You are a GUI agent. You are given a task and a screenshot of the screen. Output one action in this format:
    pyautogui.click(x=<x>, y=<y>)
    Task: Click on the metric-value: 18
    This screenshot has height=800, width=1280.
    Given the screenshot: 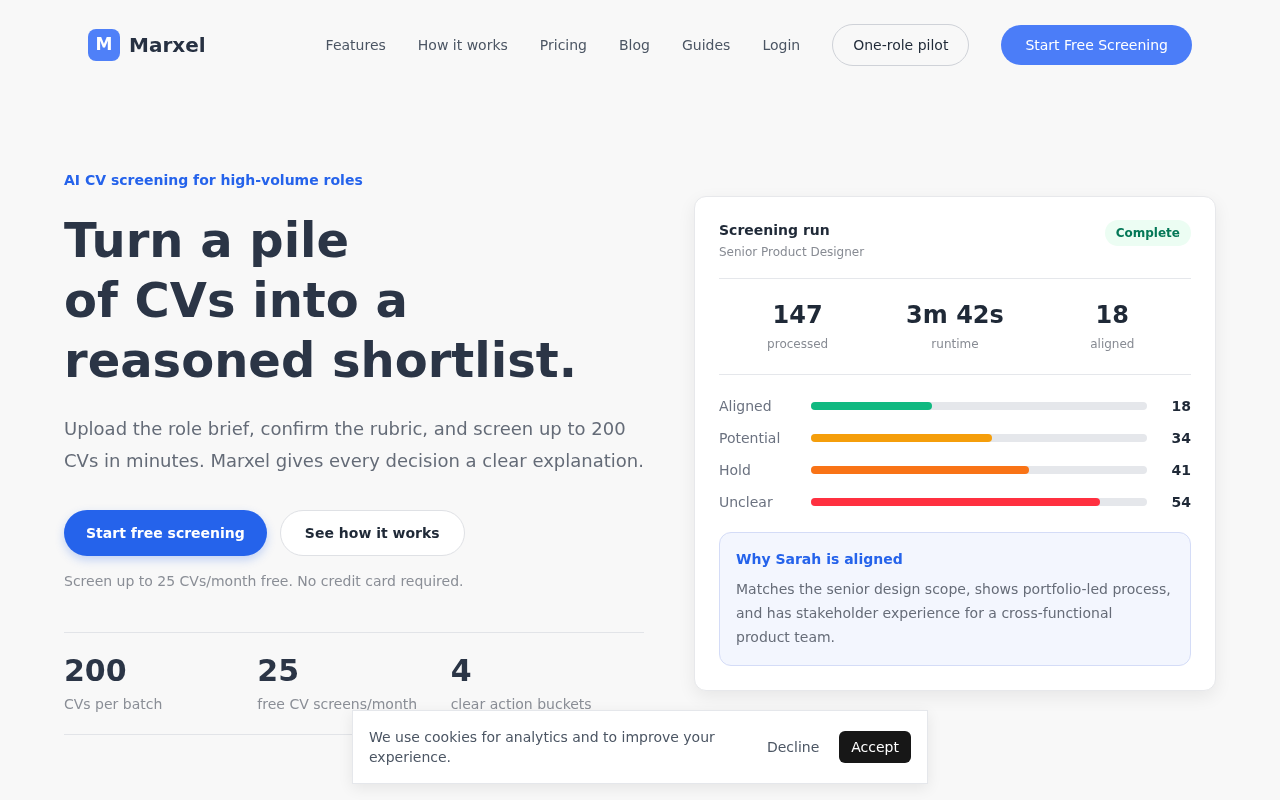 What is the action you would take?
    pyautogui.click(x=1112, y=315)
    